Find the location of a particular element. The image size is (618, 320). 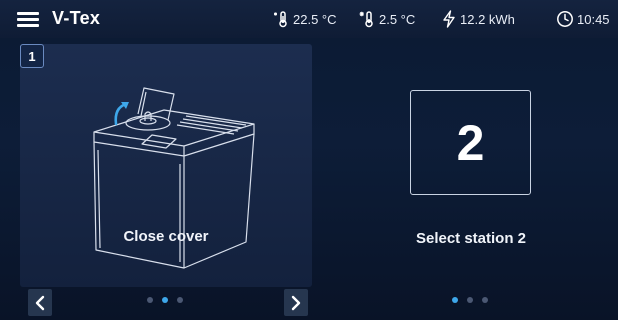

thermometer-snow-icon is located at coordinates (366, 19).